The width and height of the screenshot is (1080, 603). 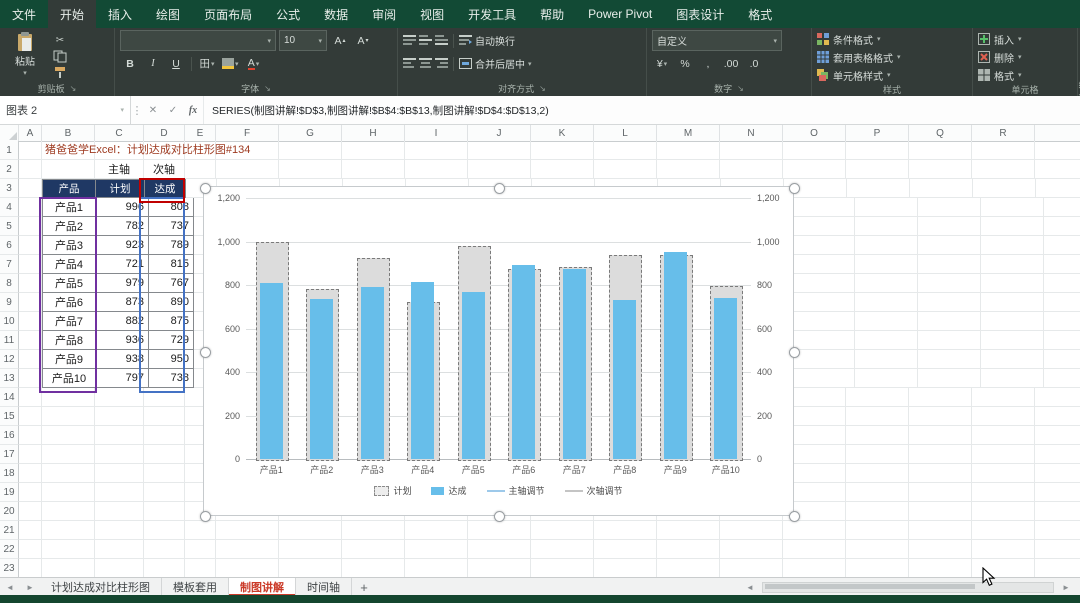 What do you see at coordinates (69, 226) in the screenshot?
I see `cell-B5: 产品2` at bounding box center [69, 226].